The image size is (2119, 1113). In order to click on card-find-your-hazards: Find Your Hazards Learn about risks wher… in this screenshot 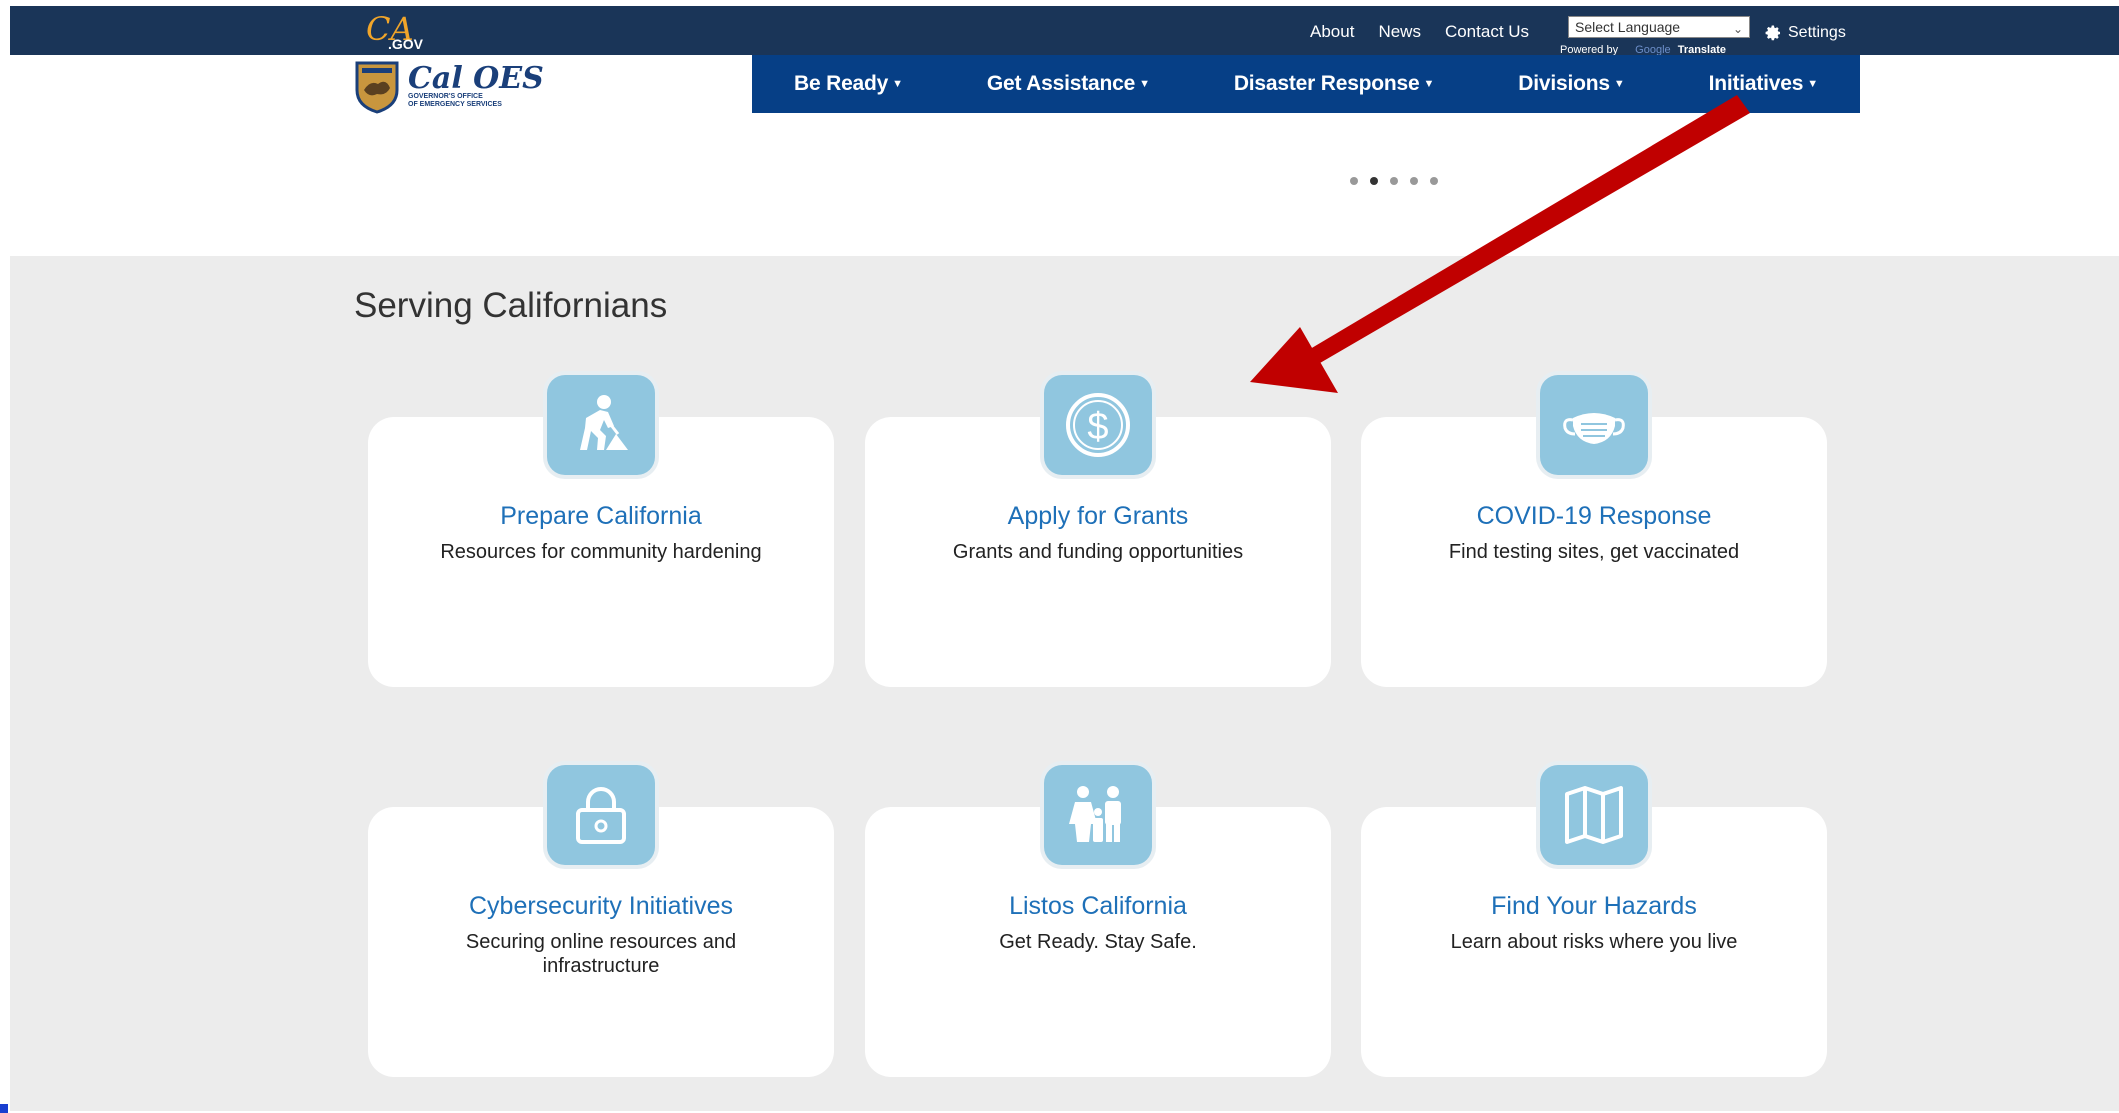, I will do `click(1594, 921)`.